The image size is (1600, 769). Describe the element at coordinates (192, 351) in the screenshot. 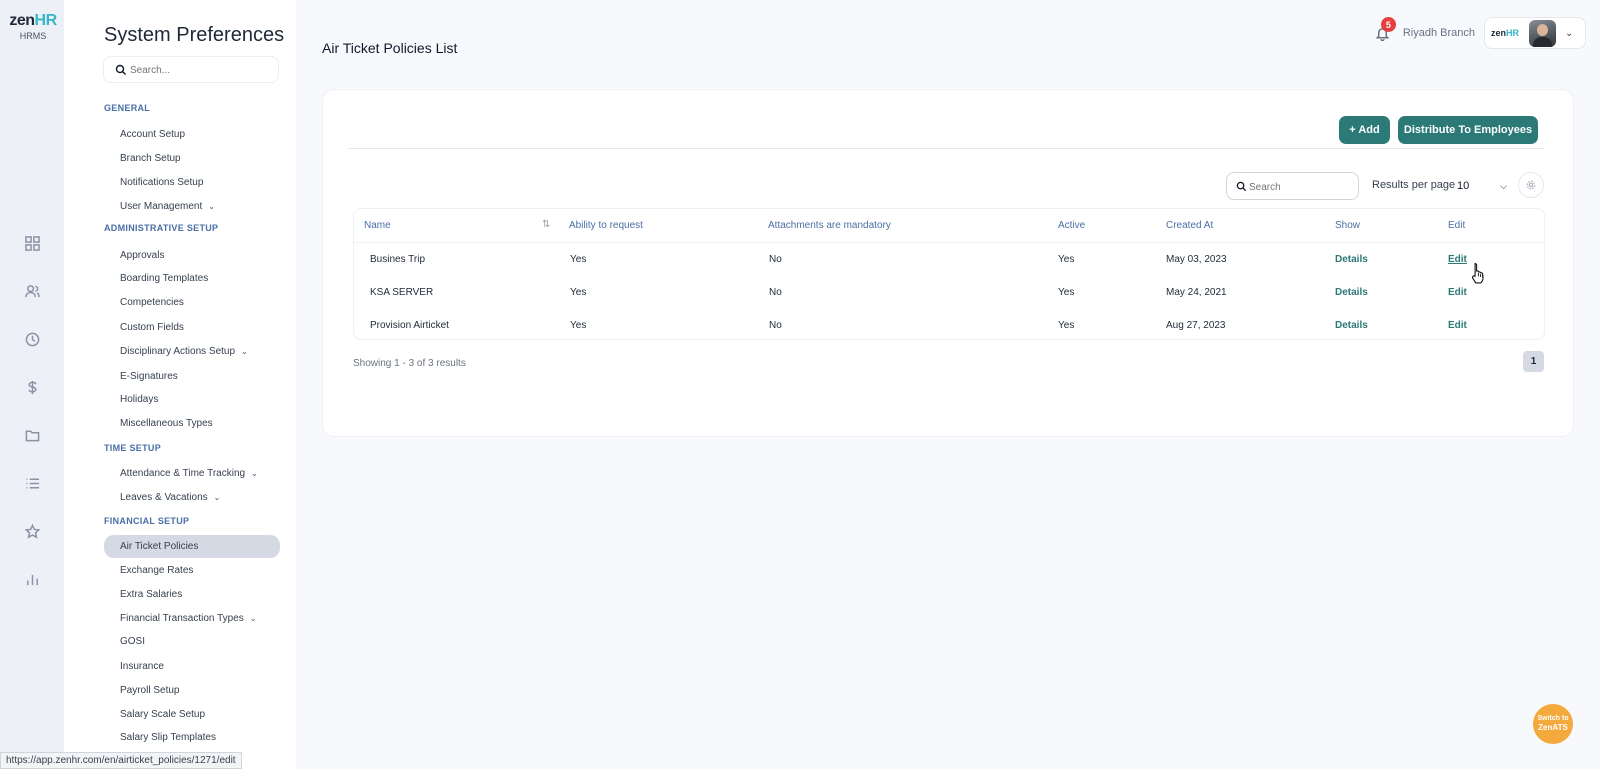

I see `sidebar-item-disciplinary-actions: Disciplinary Actions Setup ⌄` at that location.